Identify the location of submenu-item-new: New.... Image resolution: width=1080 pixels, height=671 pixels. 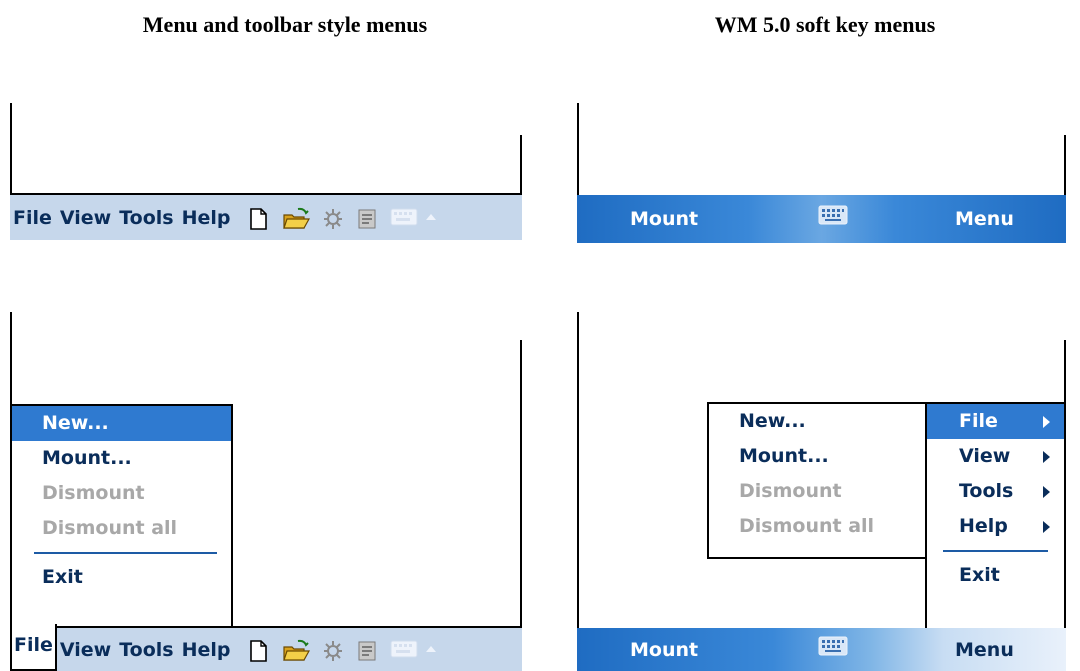
(818, 421).